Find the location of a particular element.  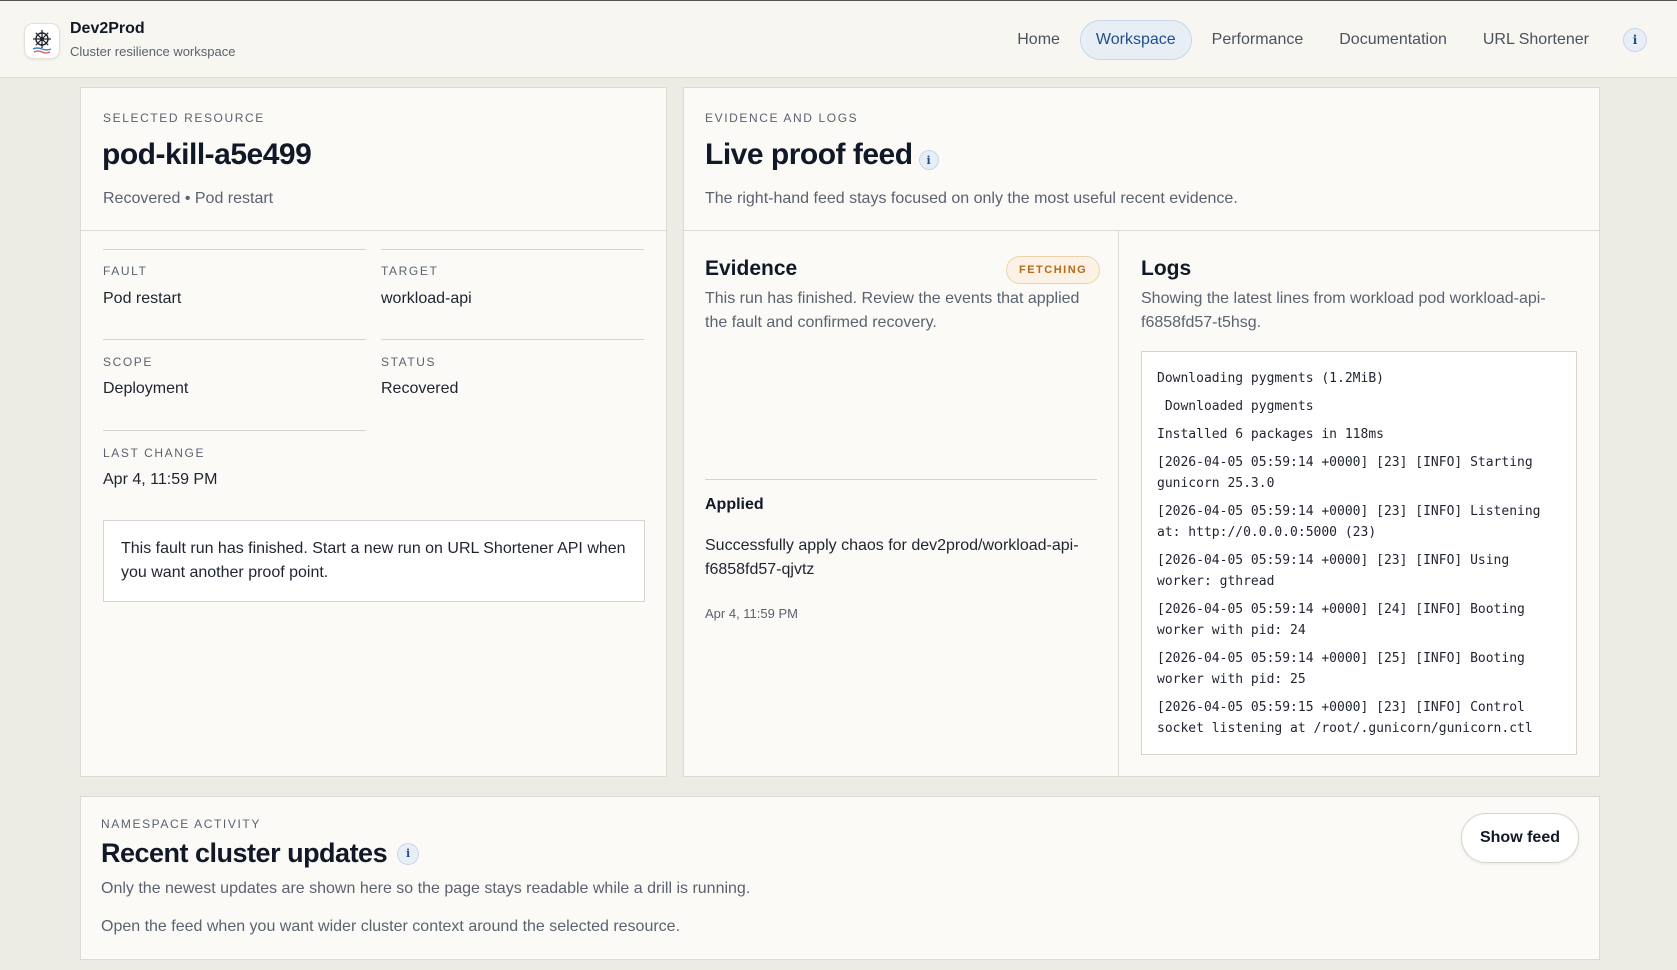

evidence-logs-heading: Live proof feed i is located at coordinates (822, 155).